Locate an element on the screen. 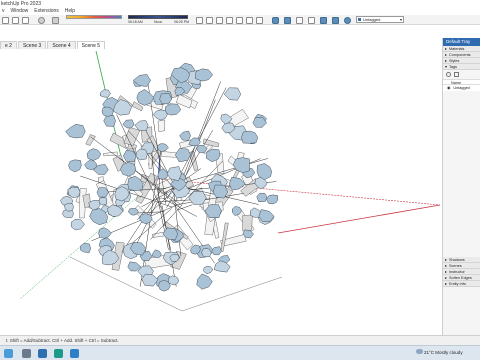 This screenshot has width=480, height=360. iso-view-icon is located at coordinates (209, 20).